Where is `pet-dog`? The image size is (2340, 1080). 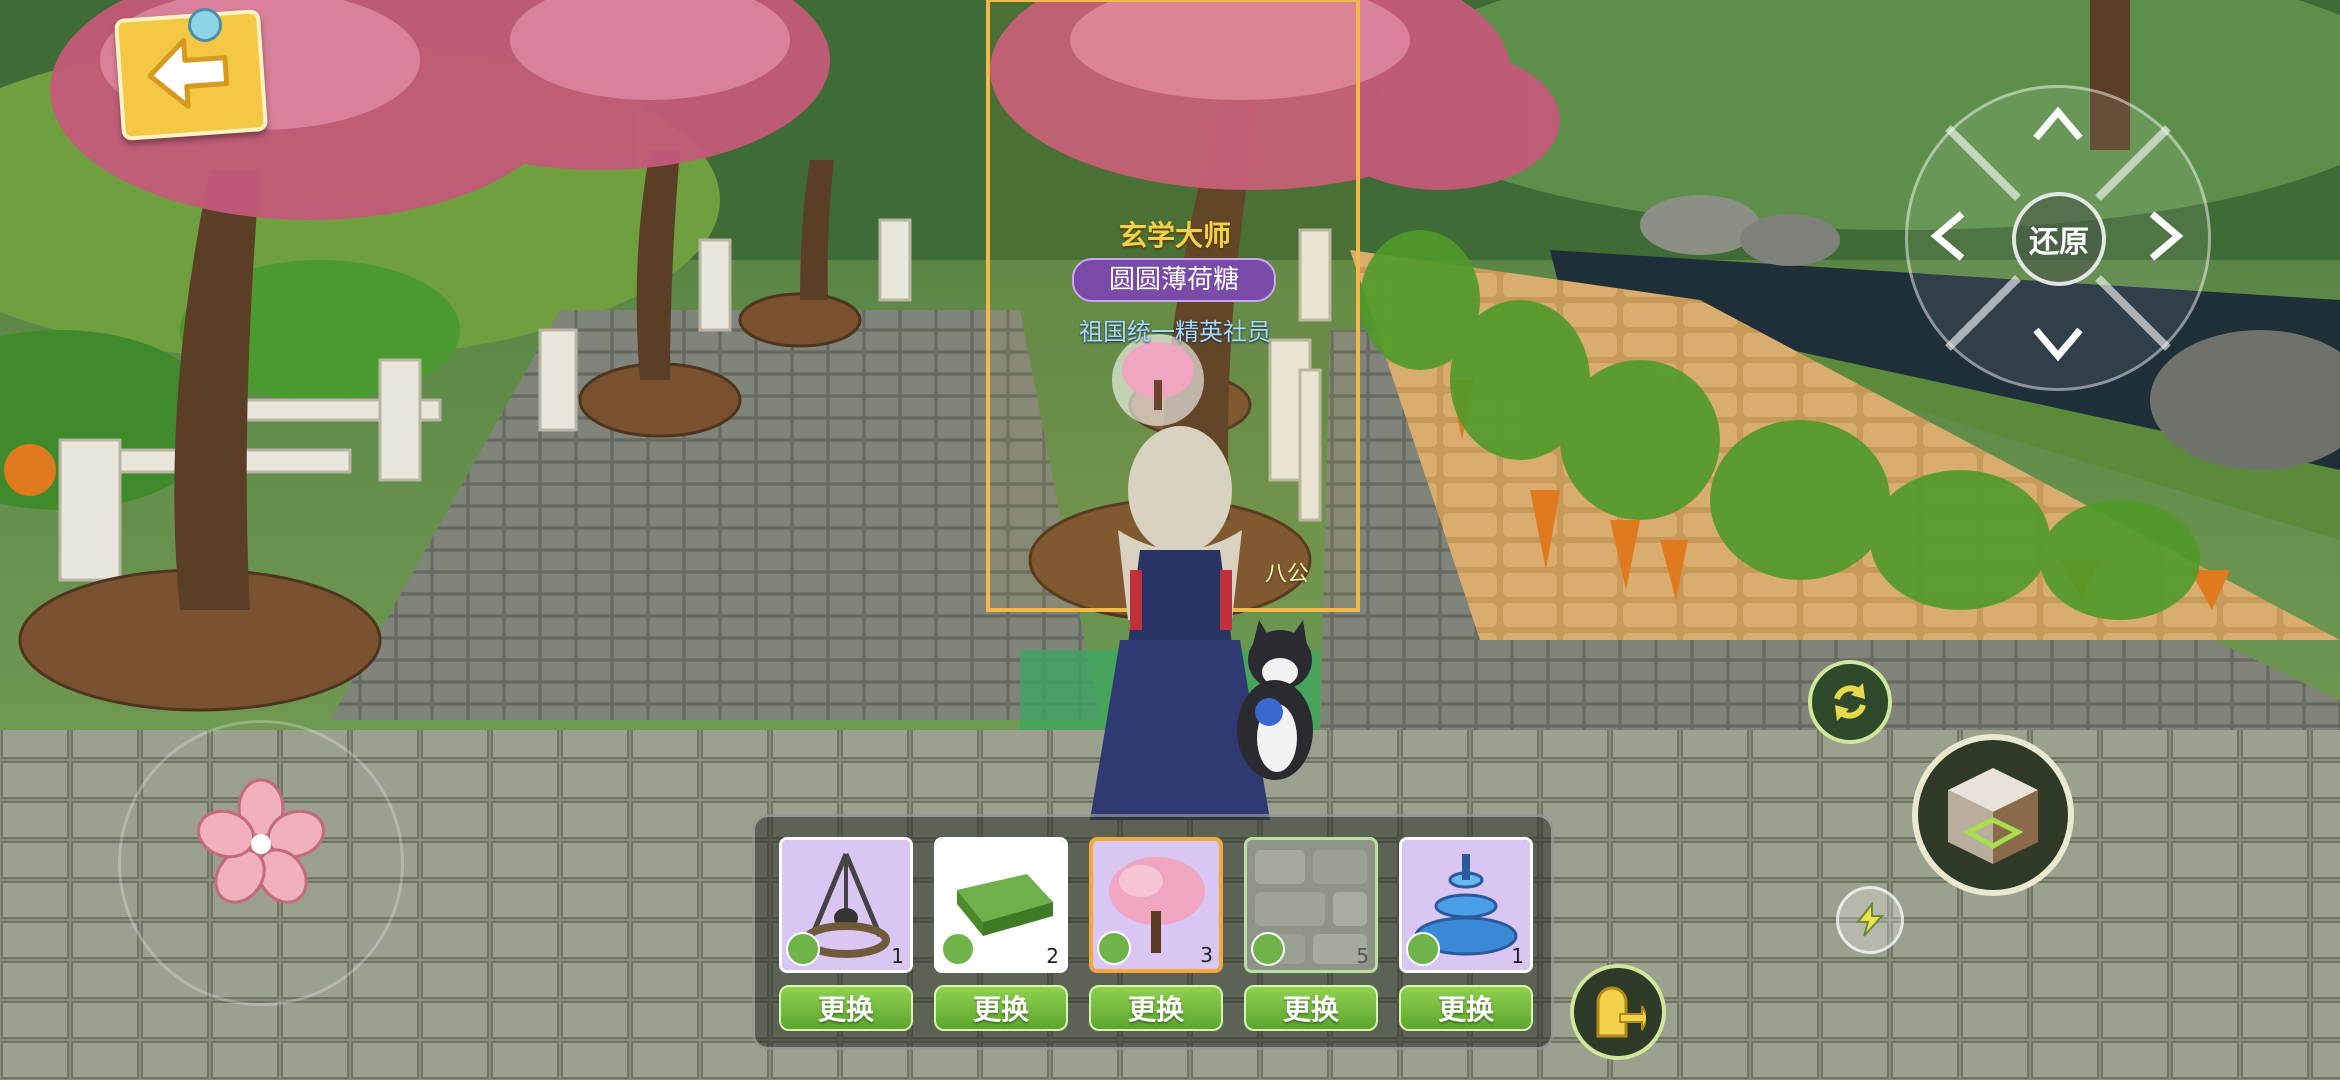
pet-dog is located at coordinates (1280, 705).